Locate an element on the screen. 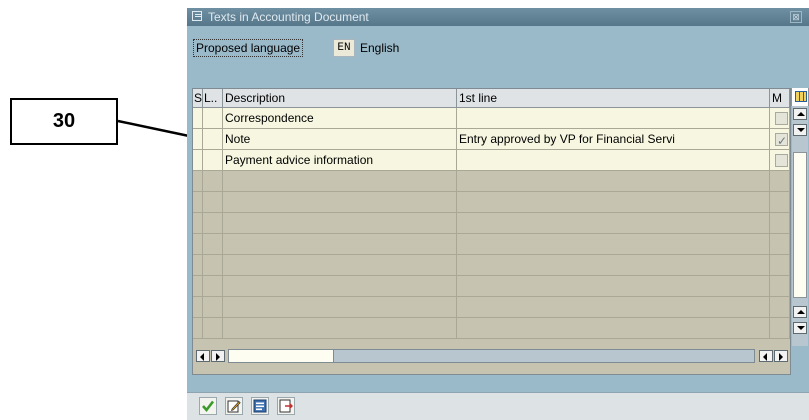 The image size is (809, 420). cell-description: Correspondence is located at coordinates (340, 118).